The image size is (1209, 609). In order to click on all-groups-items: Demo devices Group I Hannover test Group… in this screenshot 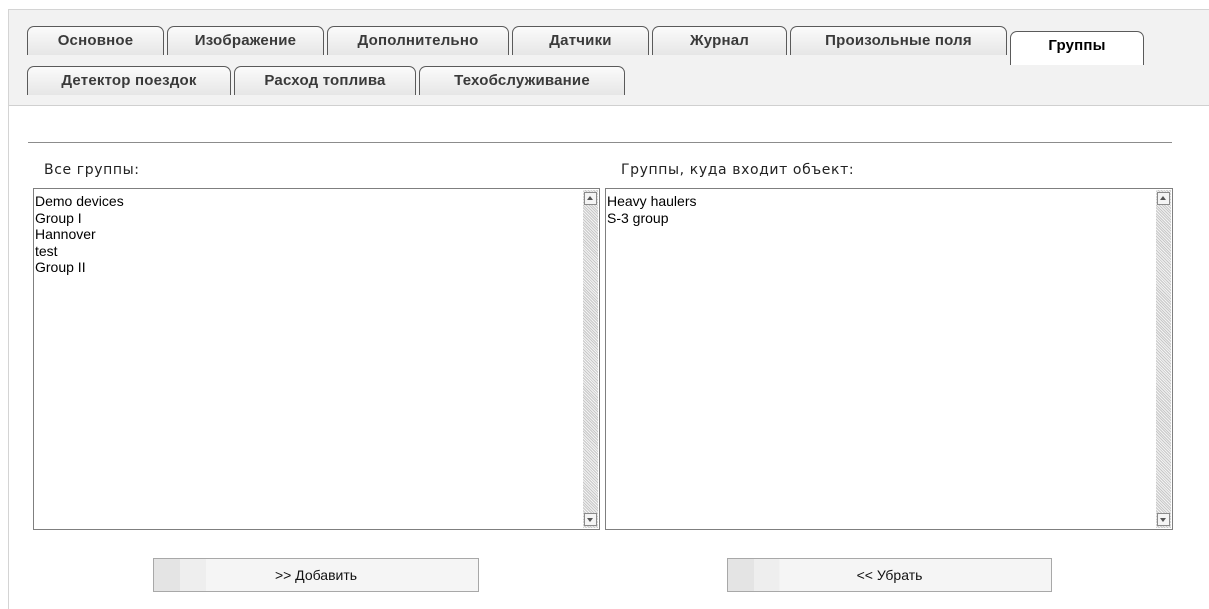, I will do `click(79, 234)`.